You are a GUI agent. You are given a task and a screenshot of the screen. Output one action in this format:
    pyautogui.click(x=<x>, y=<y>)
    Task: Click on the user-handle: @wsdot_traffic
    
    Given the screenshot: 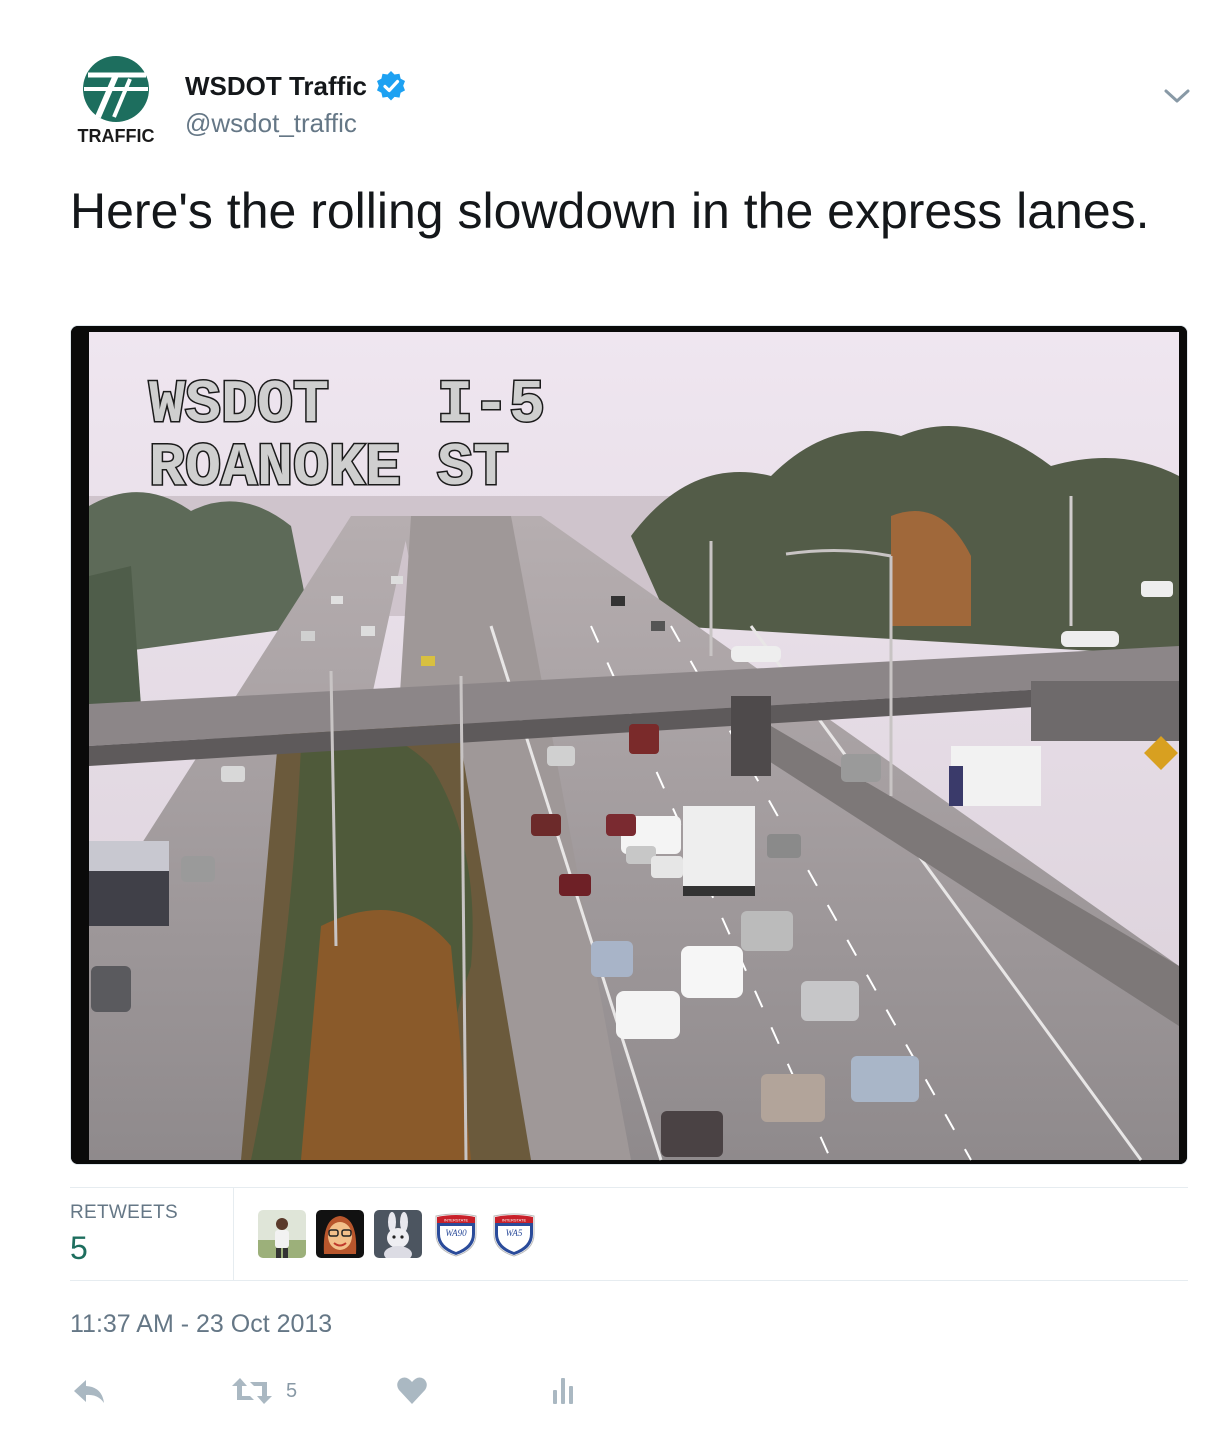 What is the action you would take?
    pyautogui.click(x=271, y=123)
    